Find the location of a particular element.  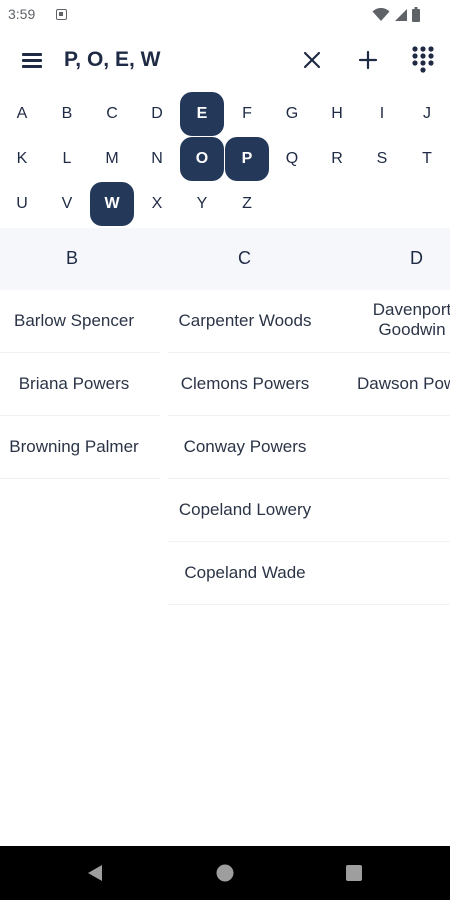

letter-z: Z is located at coordinates (247, 204).